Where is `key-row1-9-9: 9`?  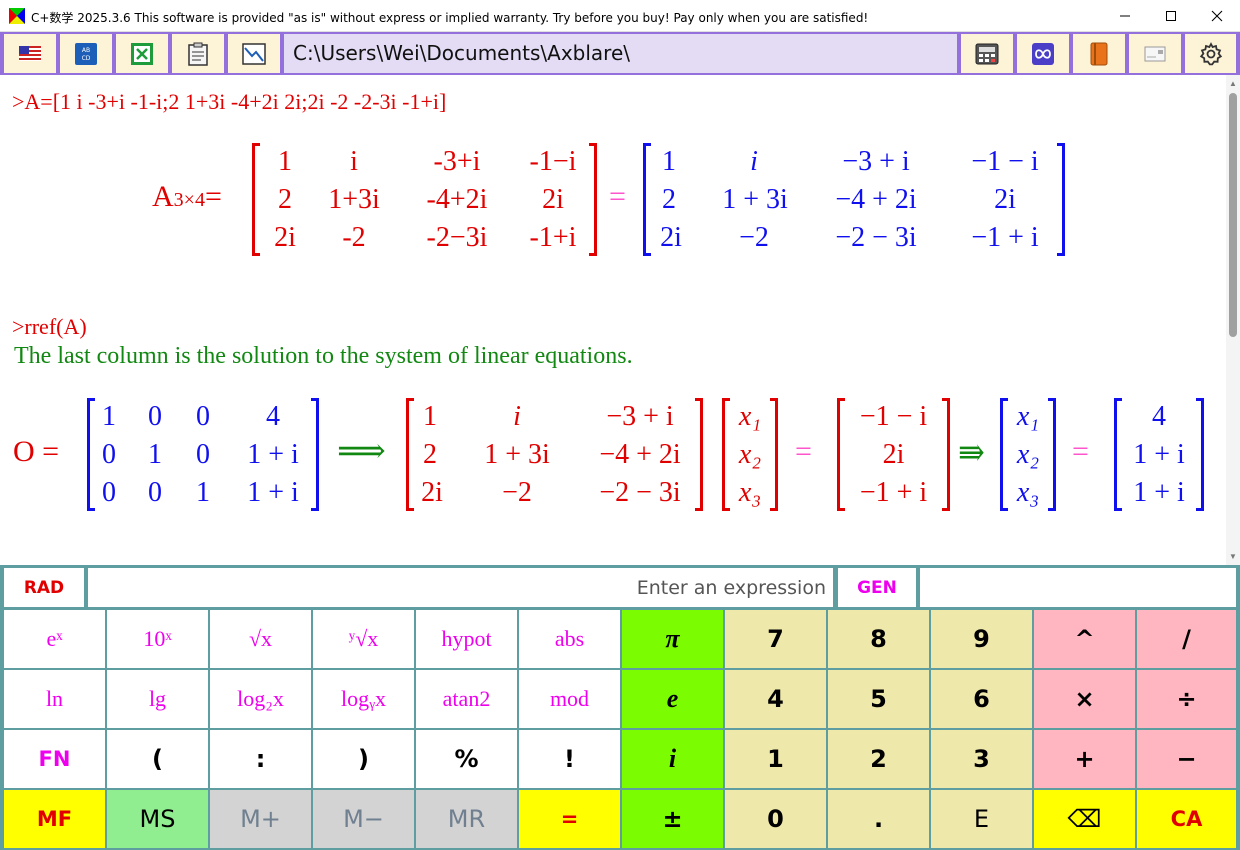
key-row1-9-9: 9 is located at coordinates (981, 639).